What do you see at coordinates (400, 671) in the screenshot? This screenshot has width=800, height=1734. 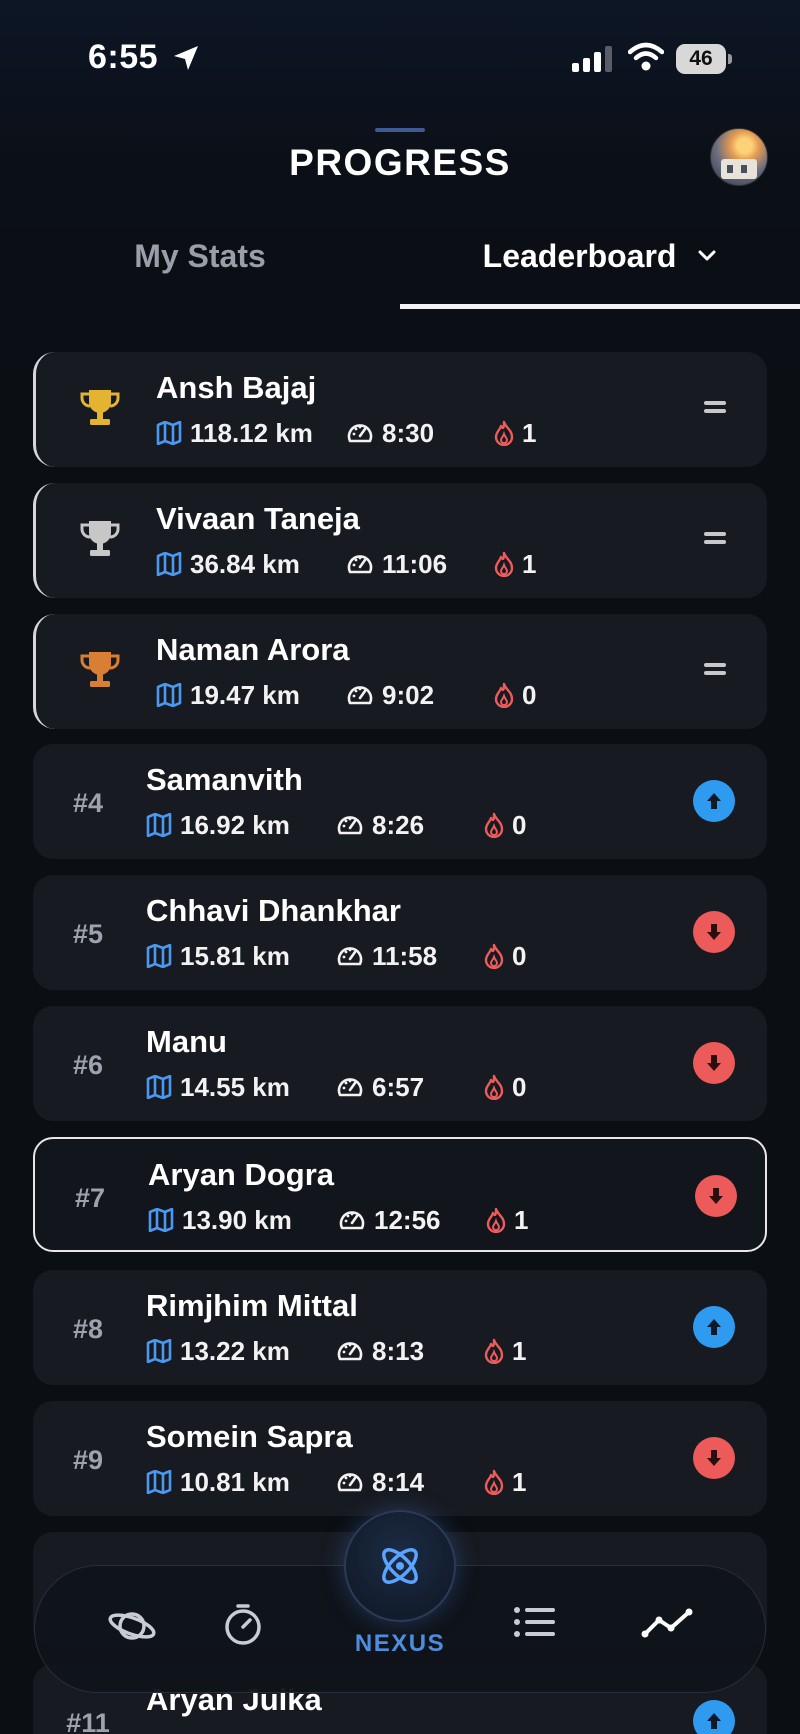 I see `leaderboard-row: Naman Arora 19.47 km 9:02 0` at bounding box center [400, 671].